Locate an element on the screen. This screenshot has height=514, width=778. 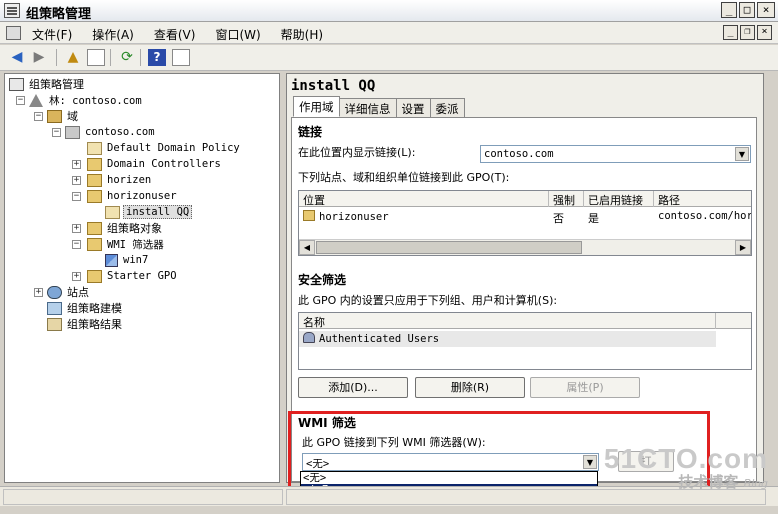
child-close-icon: × is located at coordinates (764, 32).